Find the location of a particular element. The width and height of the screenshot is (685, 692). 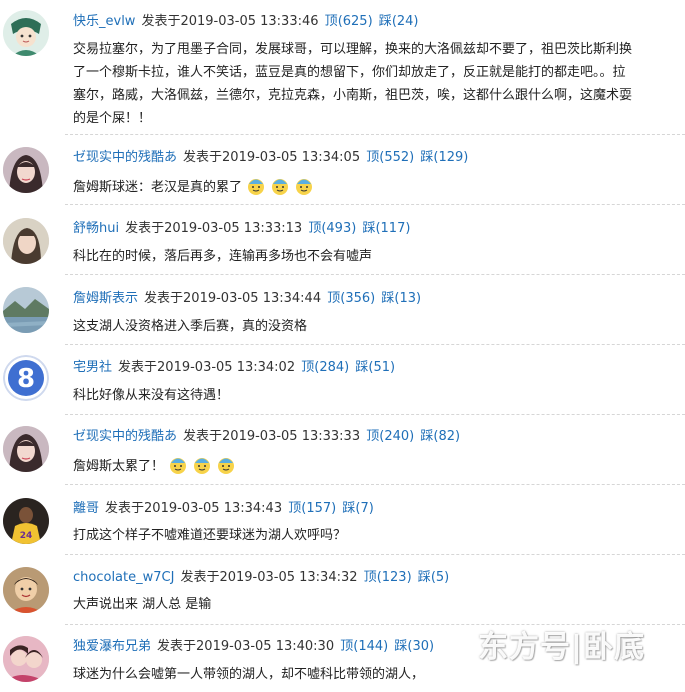

svg-text: 8 is located at coordinates (26, 379).